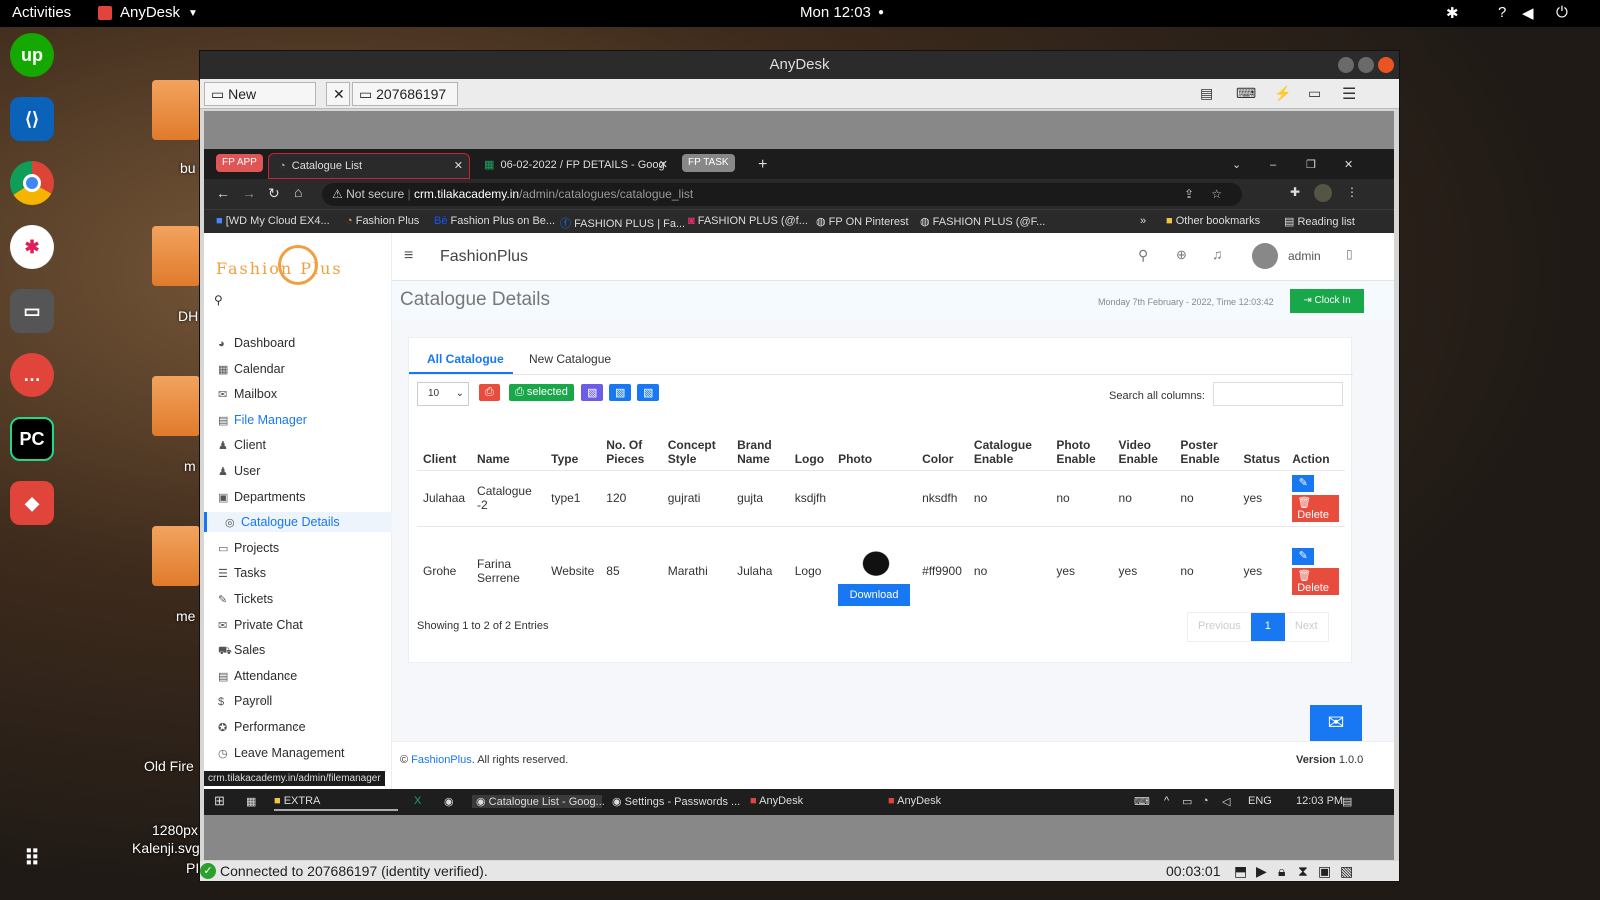  I want to click on minimize-icon: –, so click(1268, 166).